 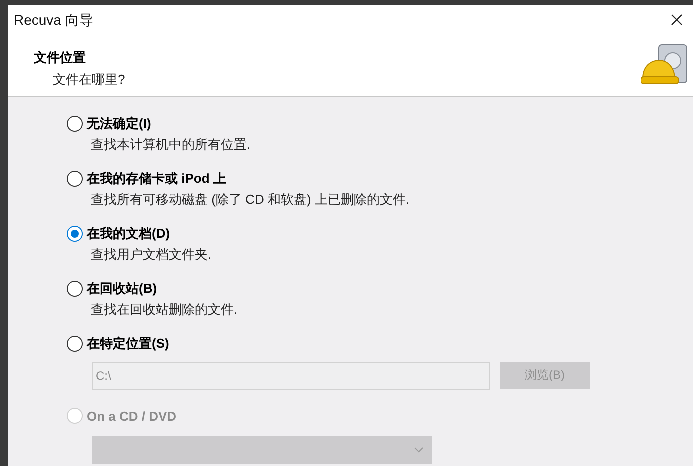 I want to click on option-label: 在特定位置(S), so click(x=128, y=344).